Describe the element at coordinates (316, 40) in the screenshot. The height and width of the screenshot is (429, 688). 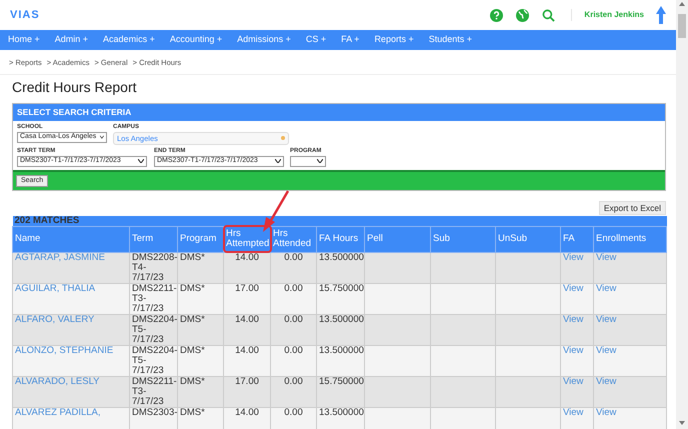
I see `nav-menu-item: CS +` at that location.